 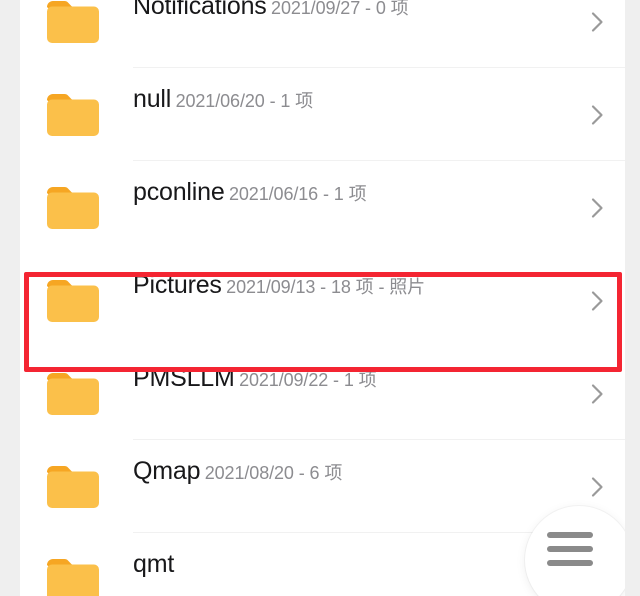 What do you see at coordinates (167, 471) in the screenshot?
I see `folder-name: Qmap` at bounding box center [167, 471].